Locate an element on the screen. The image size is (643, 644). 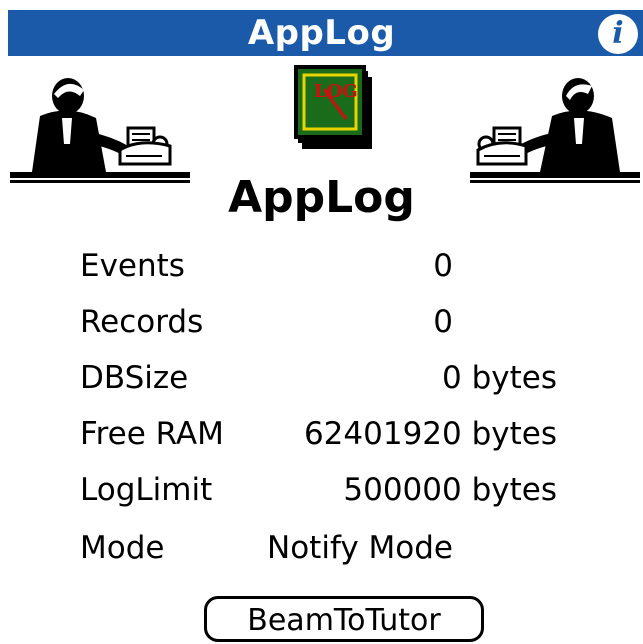
stat-label: DBSize is located at coordinates (134, 378).